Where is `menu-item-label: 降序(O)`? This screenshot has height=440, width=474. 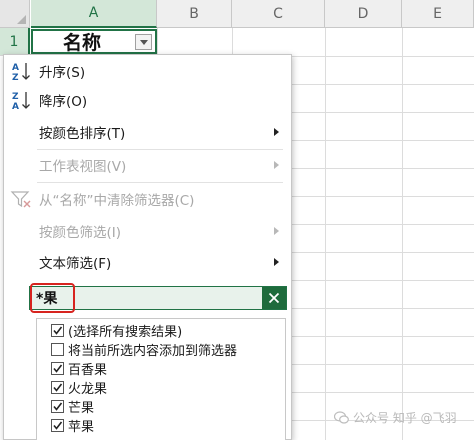 menu-item-label: 降序(O) is located at coordinates (63, 102).